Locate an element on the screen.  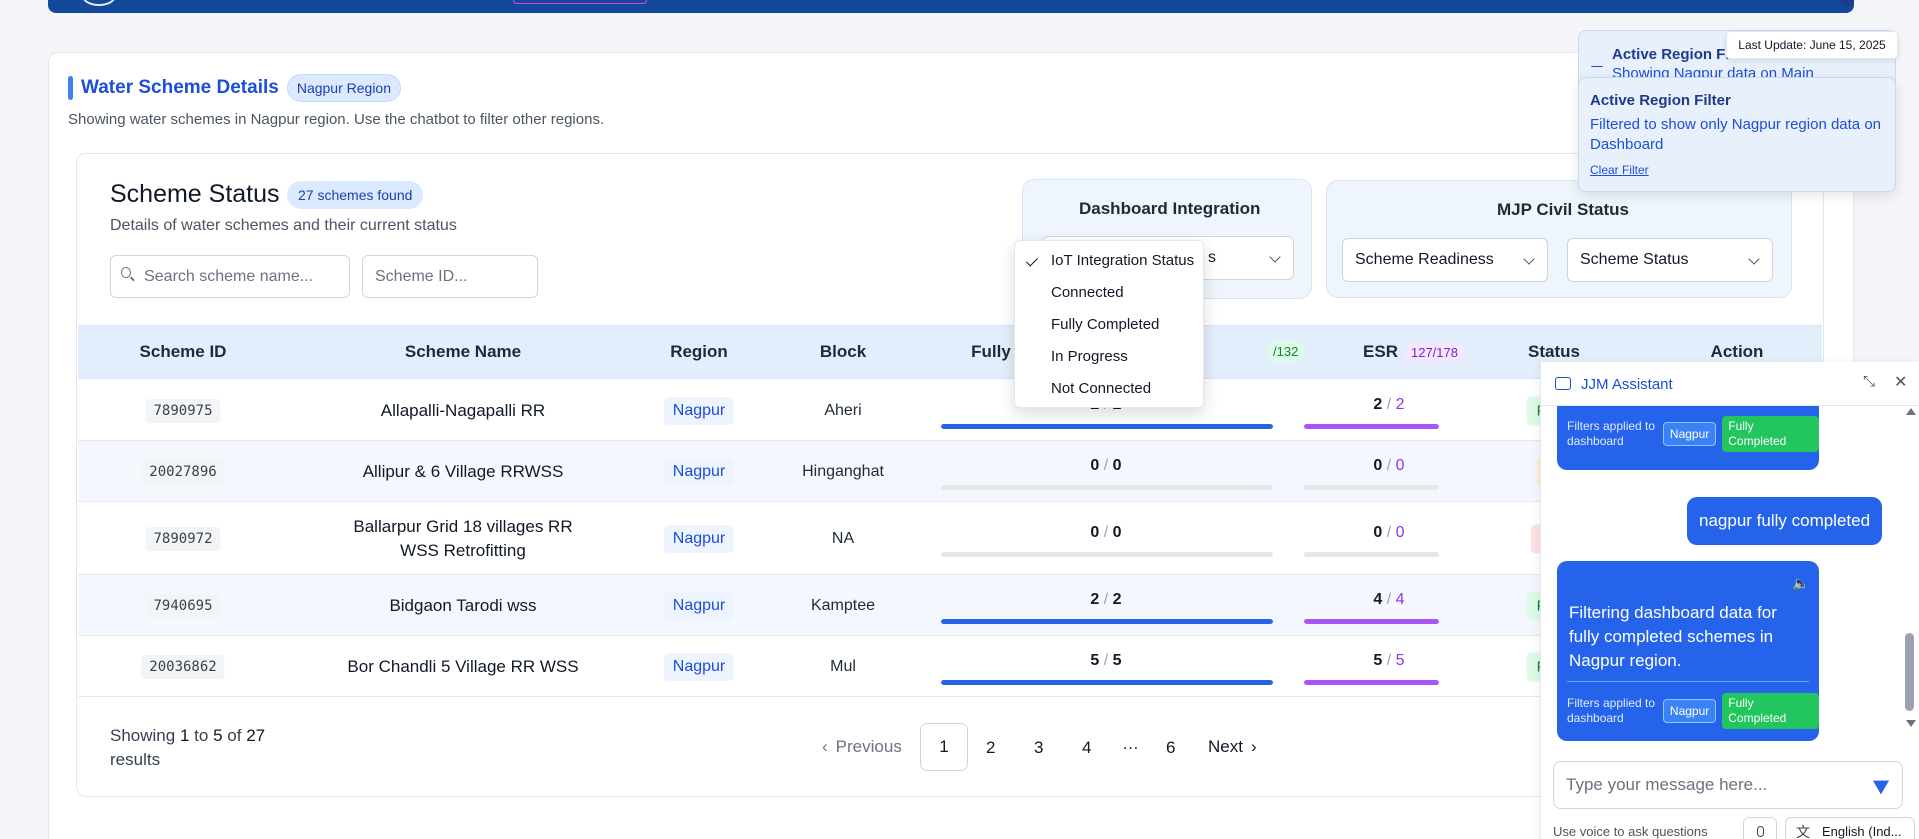
search-scheme-box is located at coordinates (230, 276).